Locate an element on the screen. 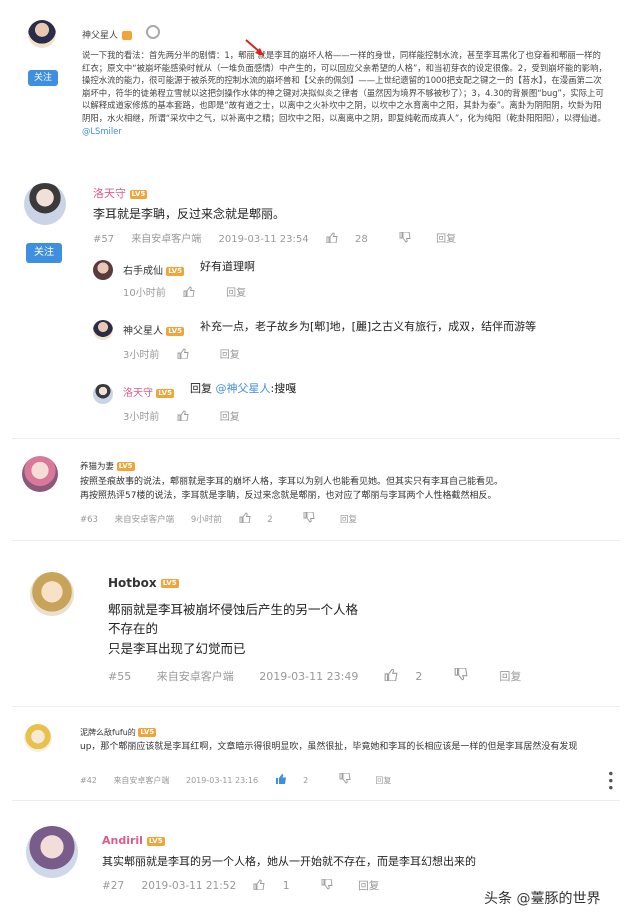  reply-username: 洛天守 LV5 is located at coordinates (148, 391).